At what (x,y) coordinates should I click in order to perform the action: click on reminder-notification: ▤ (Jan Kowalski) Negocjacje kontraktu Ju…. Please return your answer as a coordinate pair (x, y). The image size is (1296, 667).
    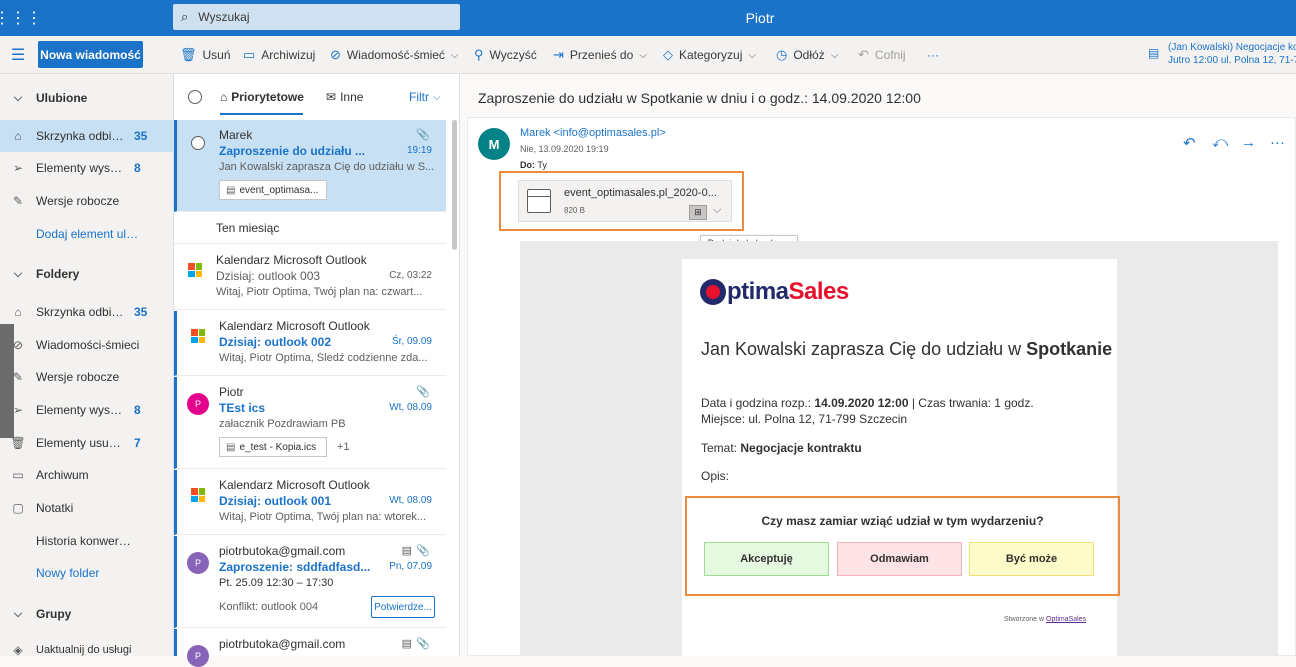
    Looking at the image, I should click on (1221, 55).